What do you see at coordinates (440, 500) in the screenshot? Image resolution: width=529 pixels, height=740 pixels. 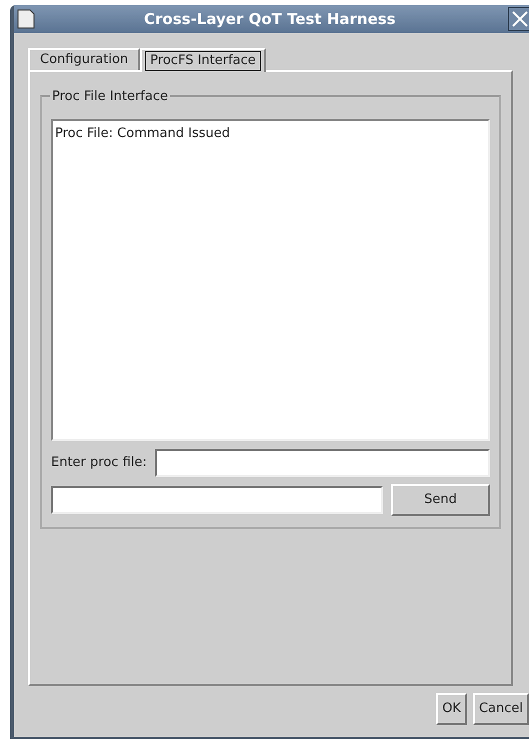 I see `send-button: Send` at bounding box center [440, 500].